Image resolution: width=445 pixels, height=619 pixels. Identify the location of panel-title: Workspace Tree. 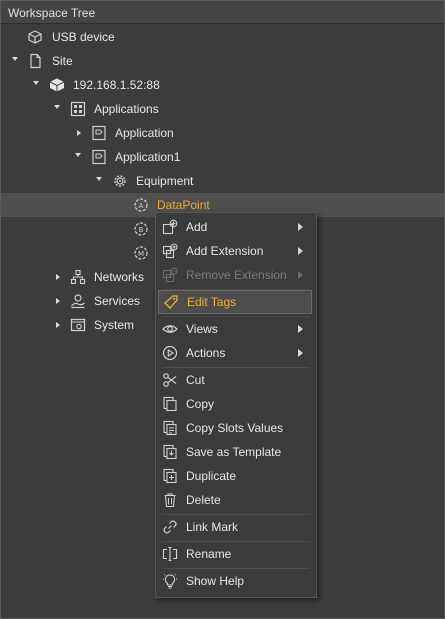
(52, 13).